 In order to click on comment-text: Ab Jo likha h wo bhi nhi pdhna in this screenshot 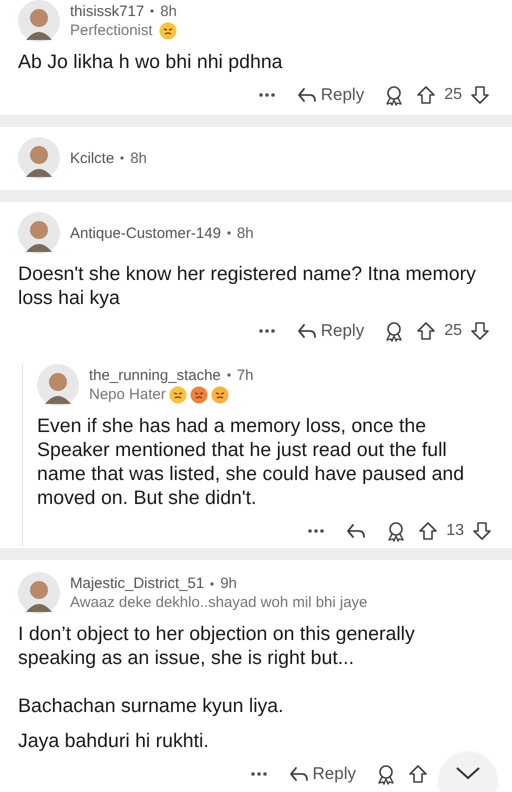, I will do `click(151, 62)`.